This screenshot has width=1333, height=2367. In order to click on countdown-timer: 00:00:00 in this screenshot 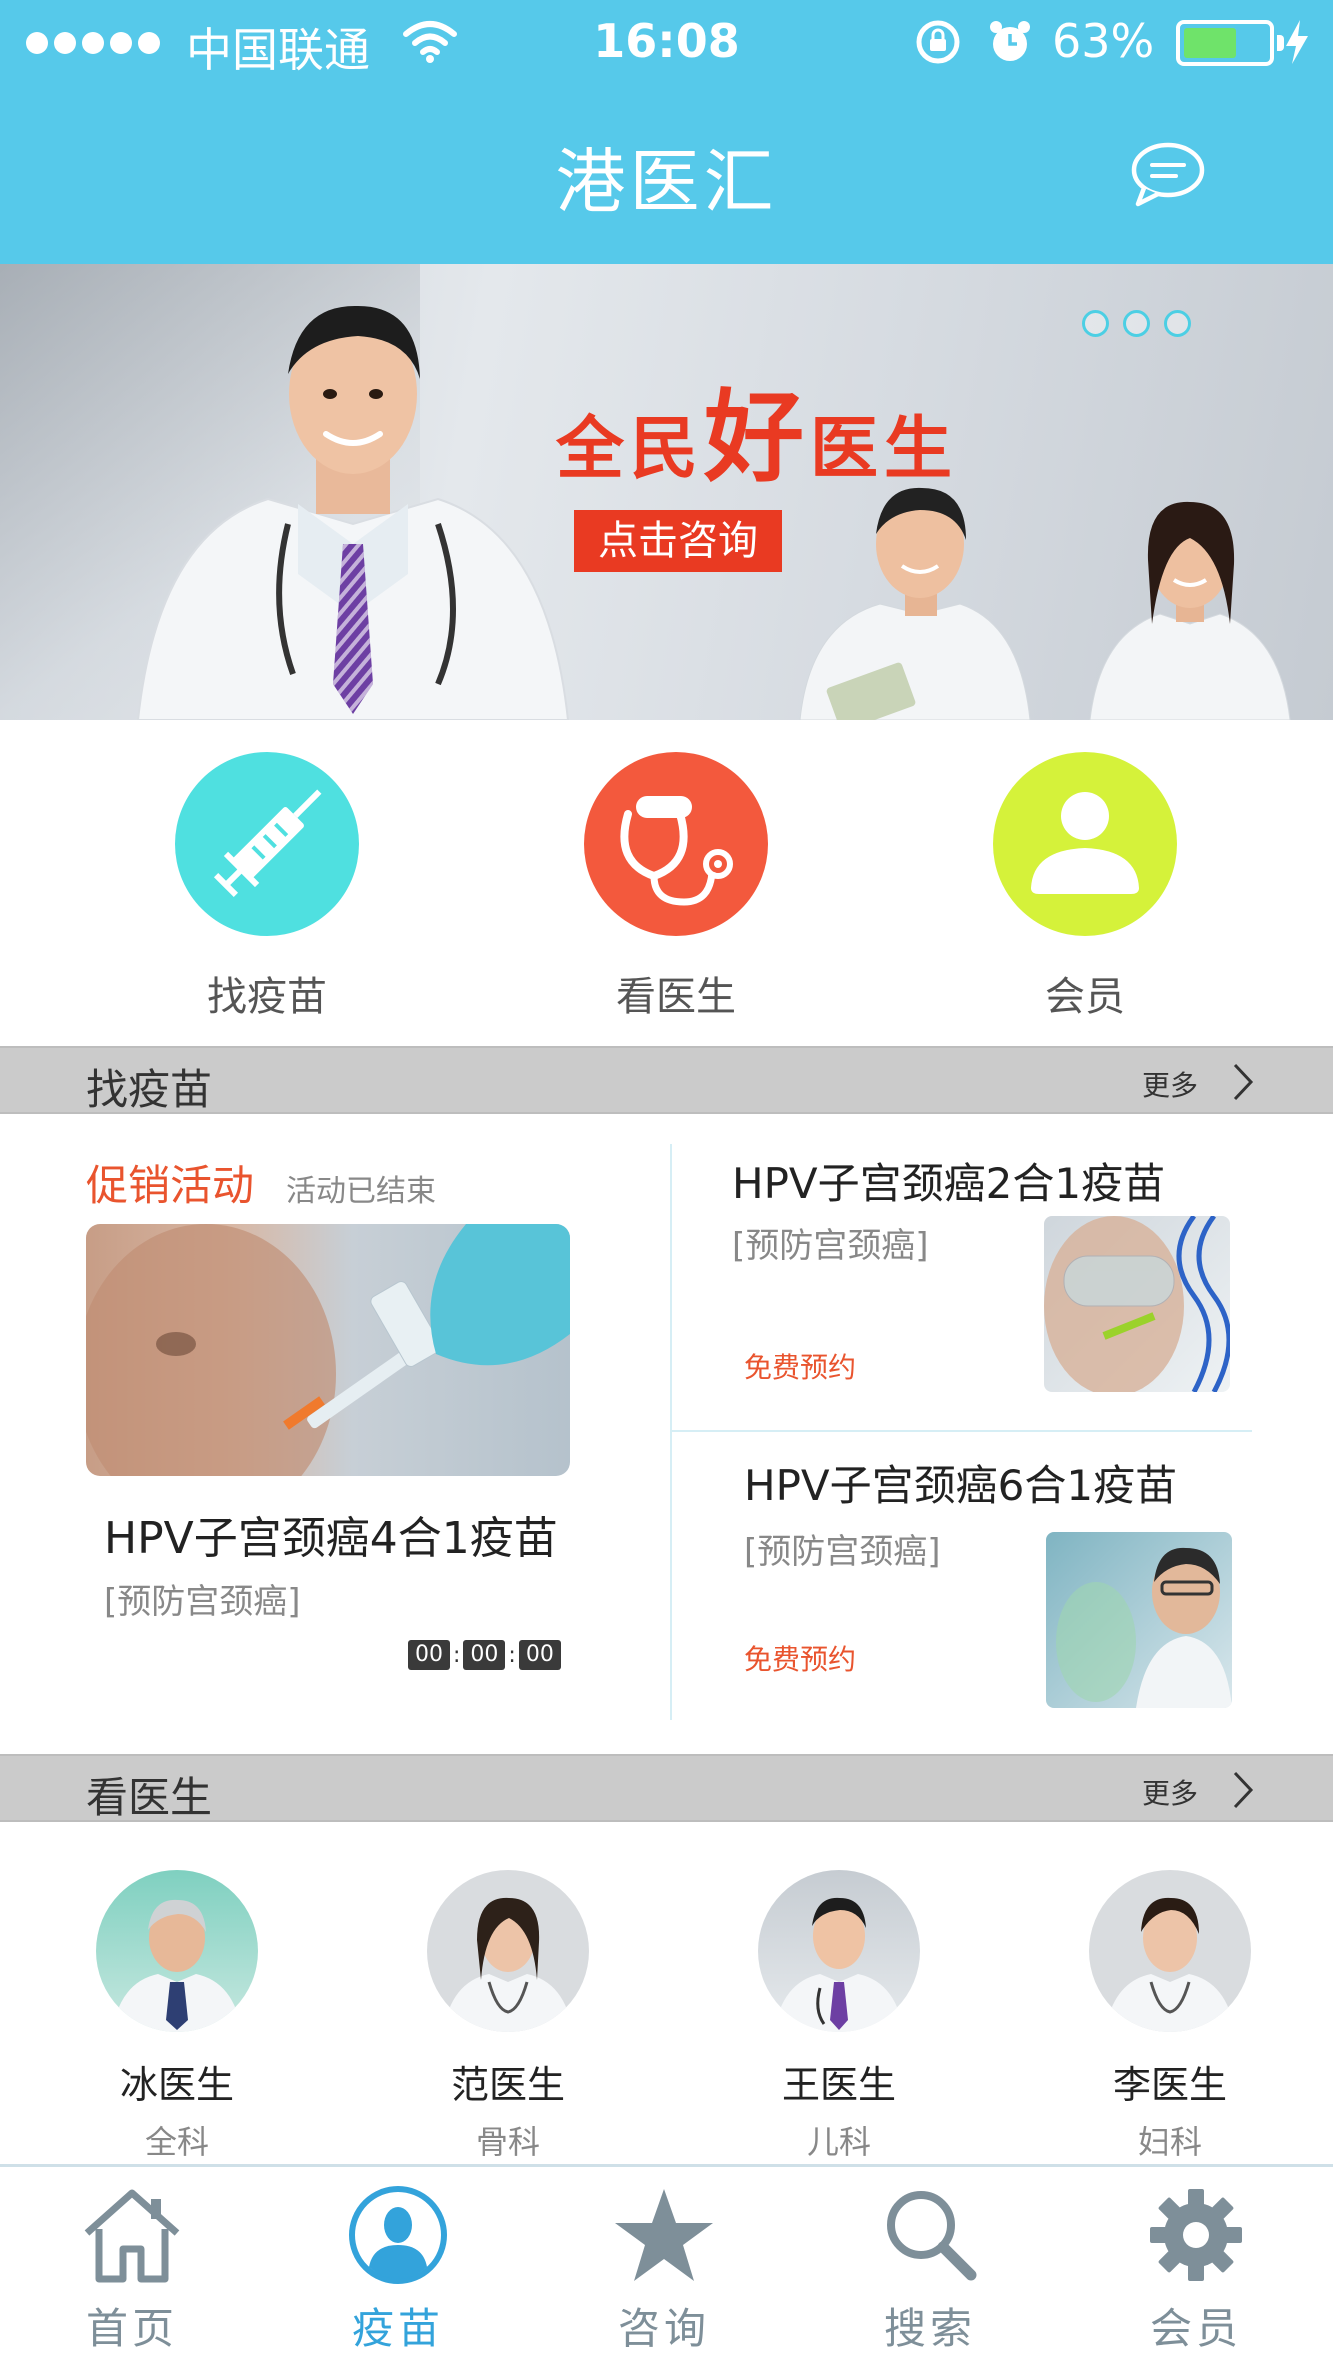, I will do `click(484, 1655)`.